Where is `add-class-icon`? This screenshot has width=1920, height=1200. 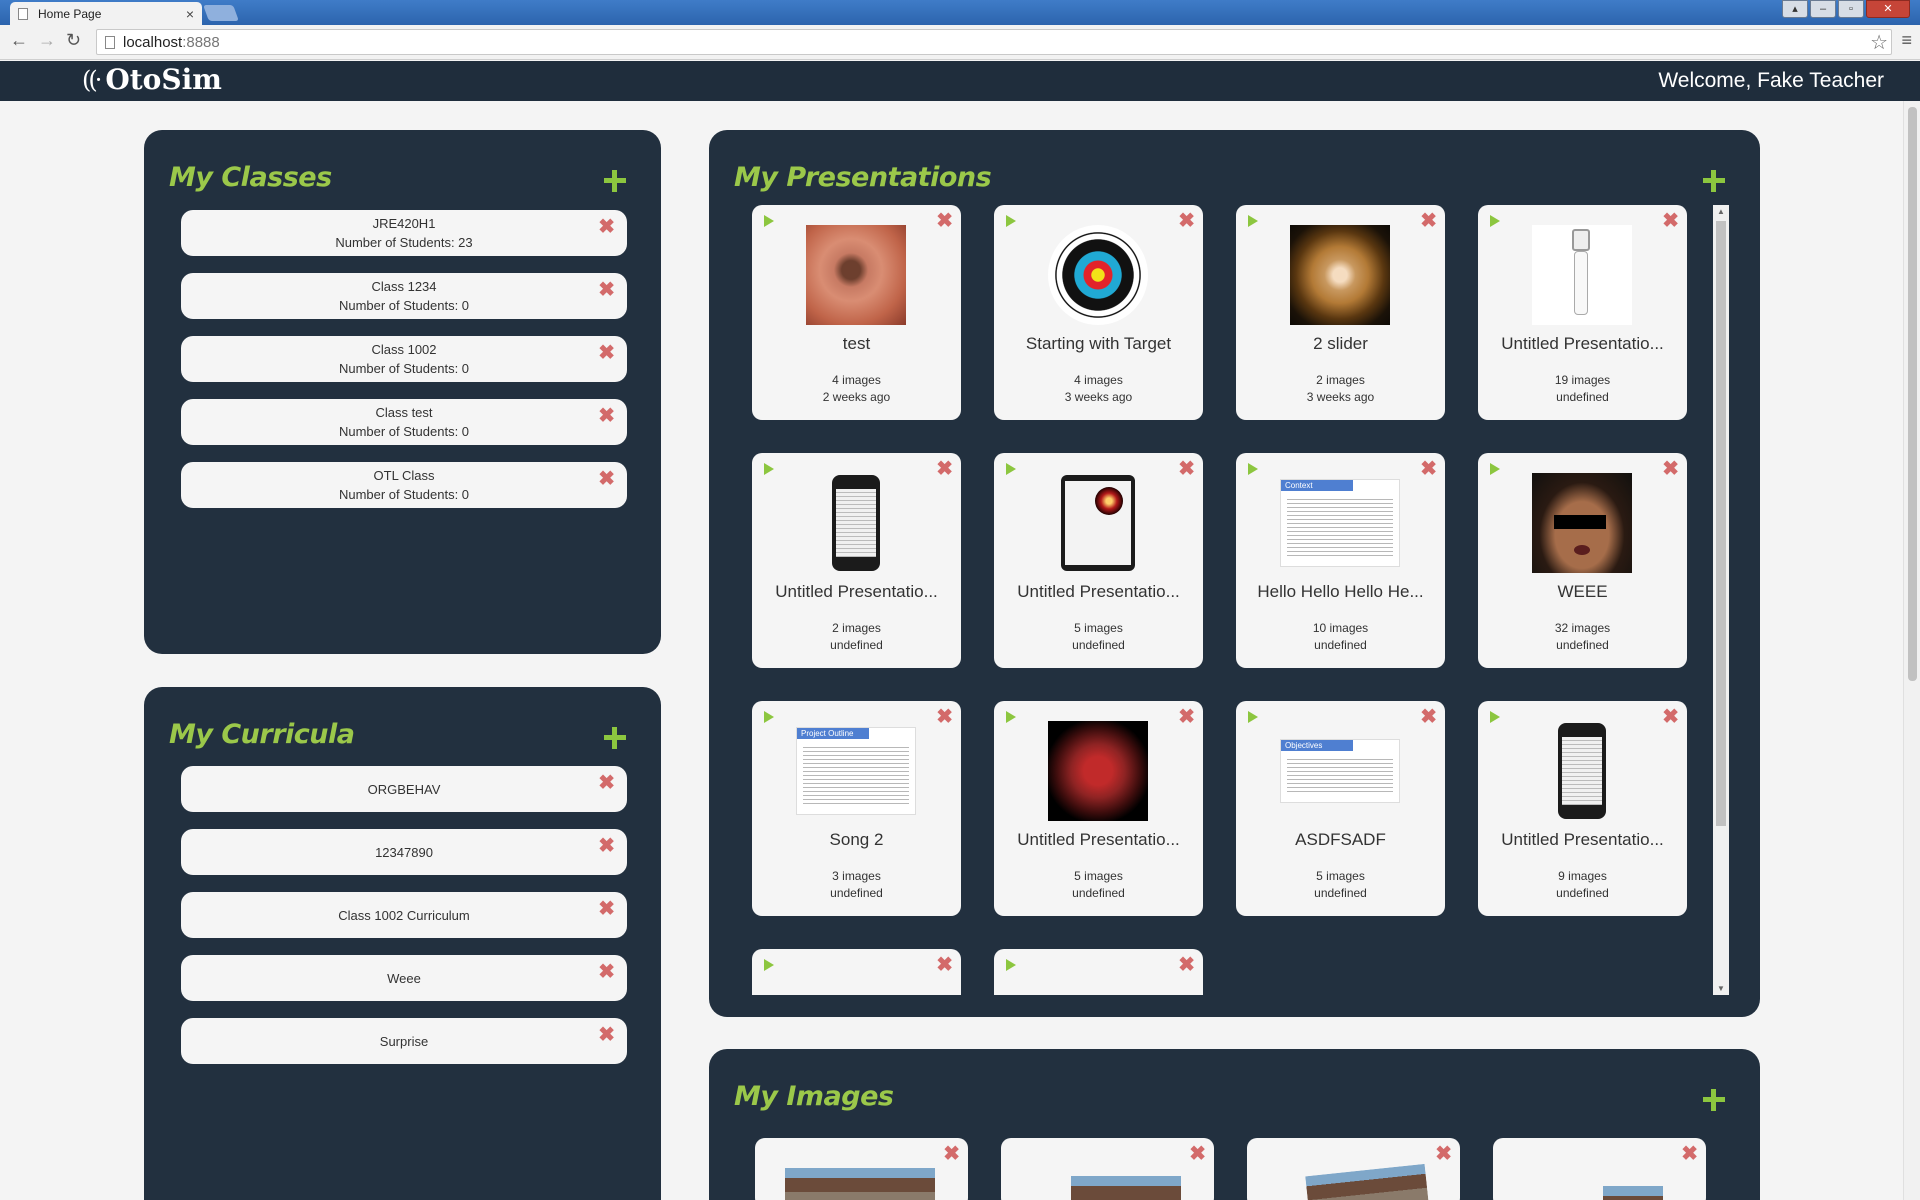
add-class-icon is located at coordinates (615, 181).